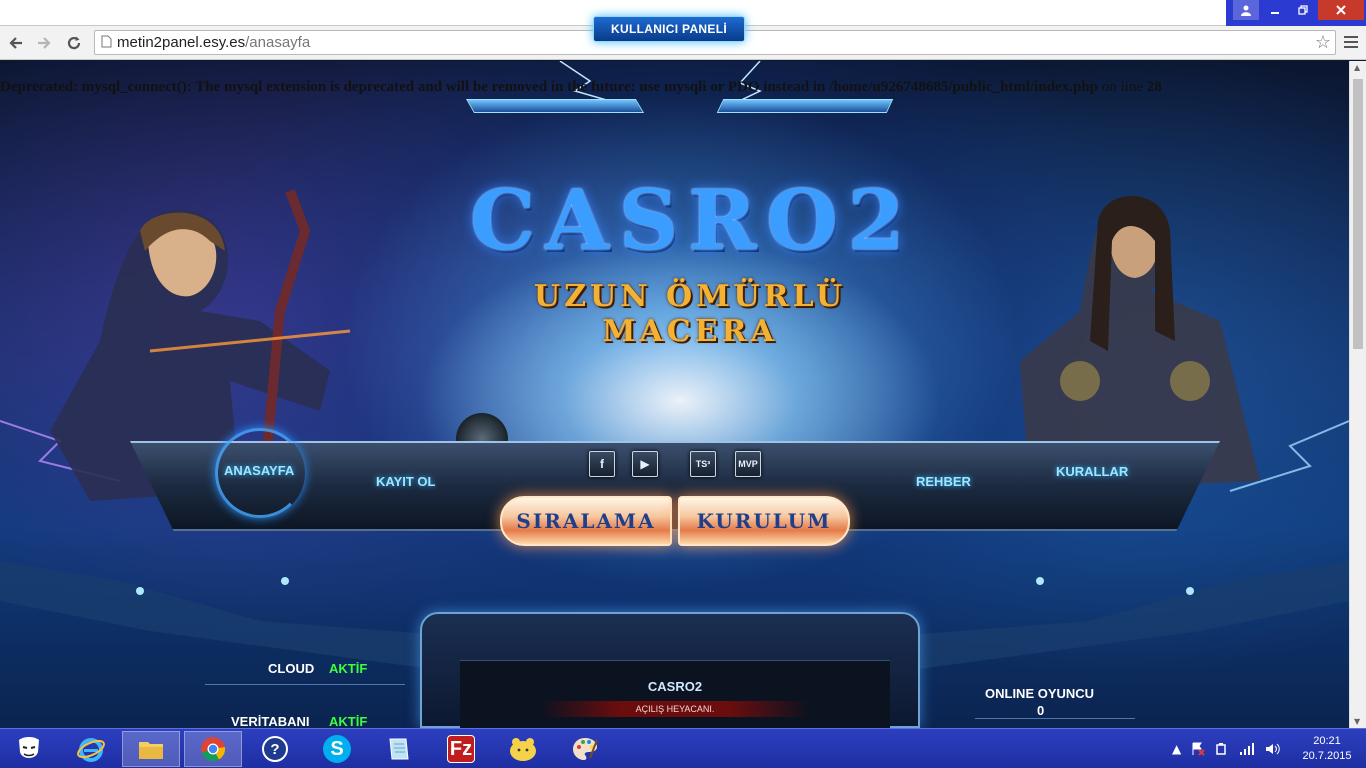 The width and height of the screenshot is (1366, 768). Describe the element at coordinates (645, 464) in the screenshot. I see `youtube-icon: ▶` at that location.